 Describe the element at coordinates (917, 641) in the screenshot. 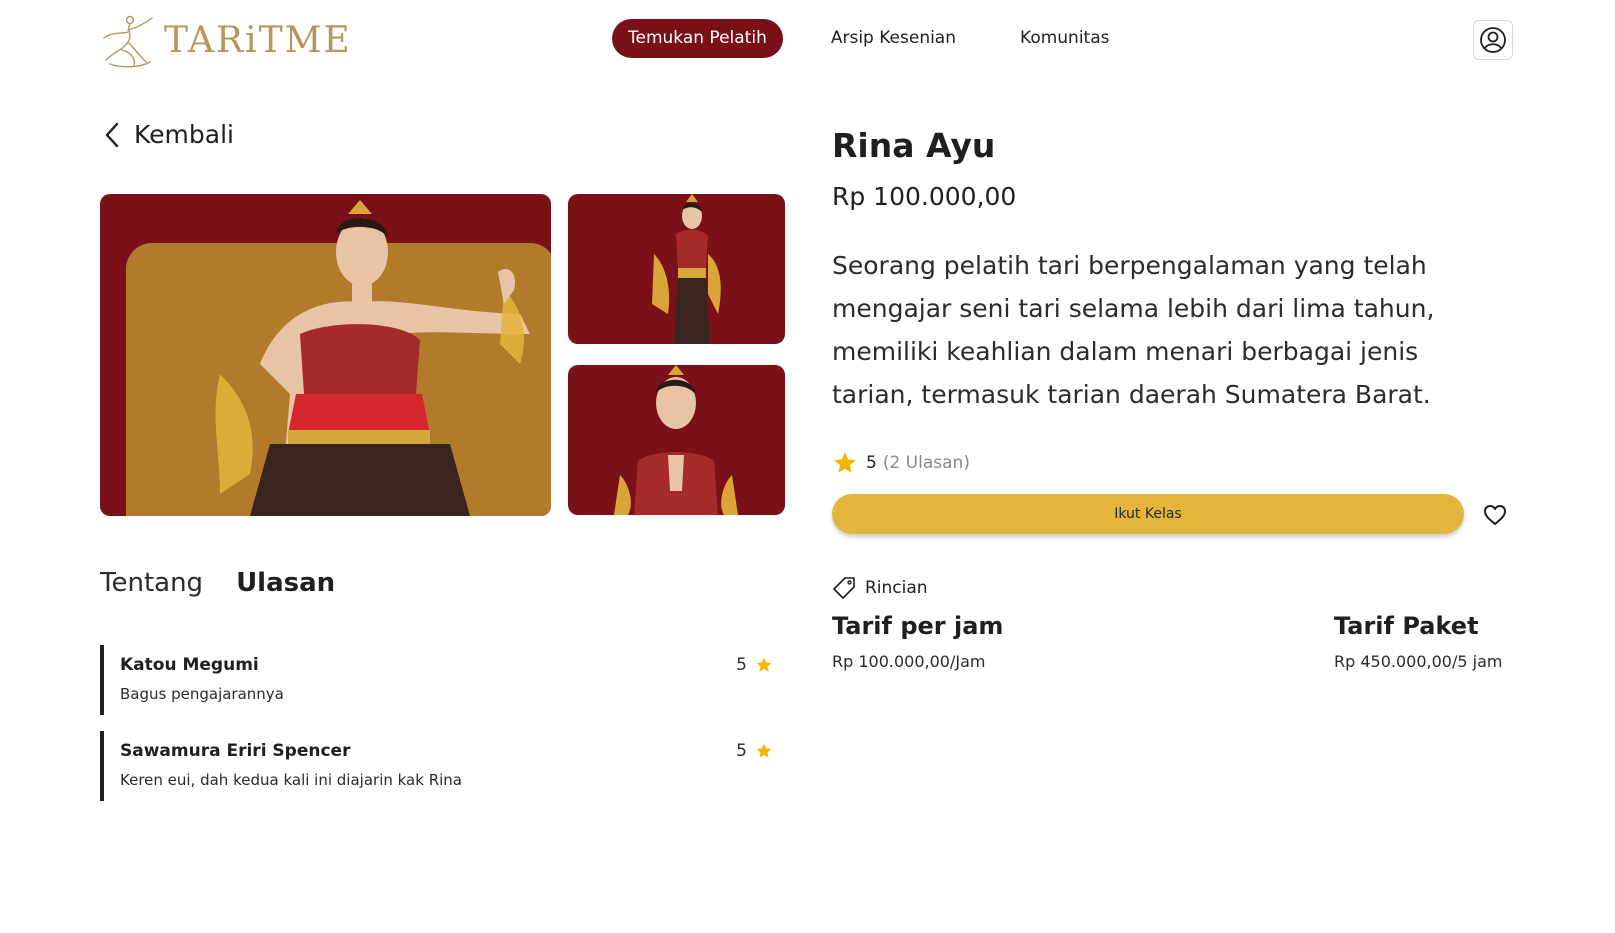

I see `hourly-rate: Tarif per jam Rp 100.000,00/Jam` at that location.